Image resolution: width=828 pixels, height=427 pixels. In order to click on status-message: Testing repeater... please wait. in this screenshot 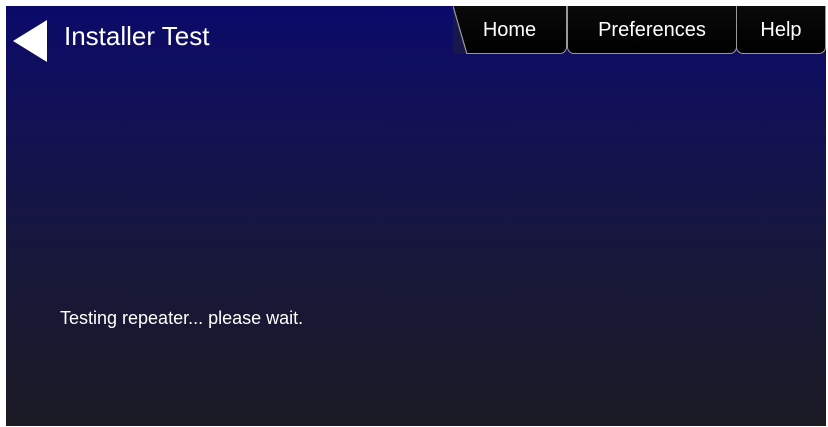, I will do `click(182, 318)`.